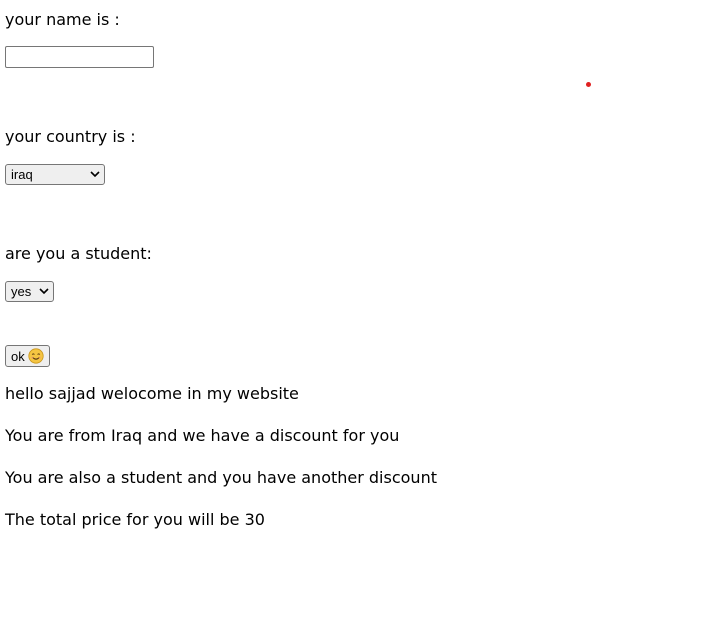 Image resolution: width=711 pixels, height=627 pixels. I want to click on red-dot-marker, so click(588, 84).